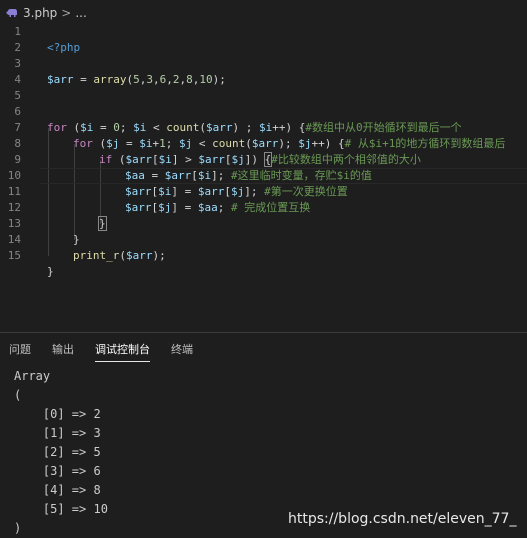  I want to click on php-elephant-icon, so click(11, 13).